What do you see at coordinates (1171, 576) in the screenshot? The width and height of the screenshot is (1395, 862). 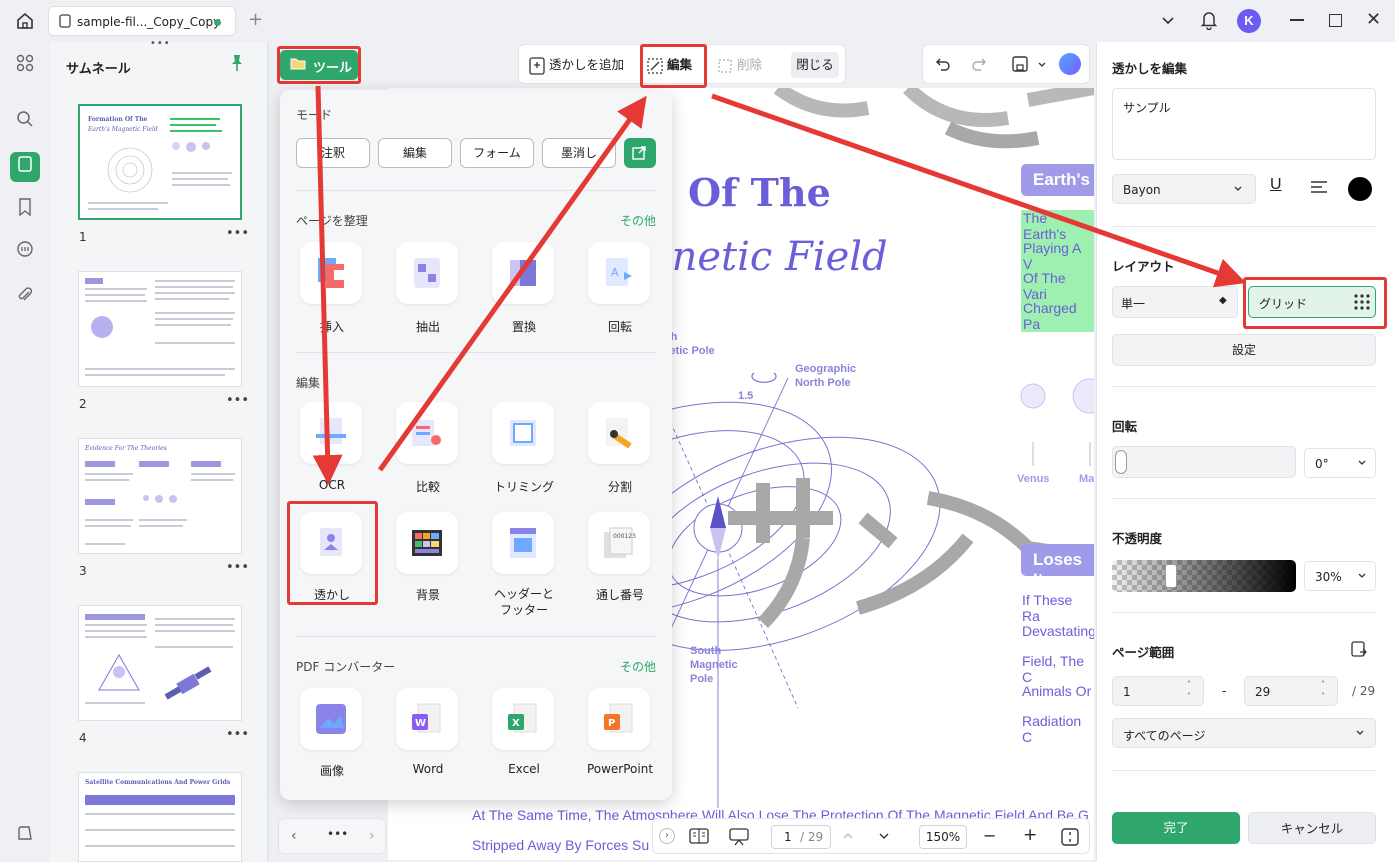 I see `opacity-slider-handle` at bounding box center [1171, 576].